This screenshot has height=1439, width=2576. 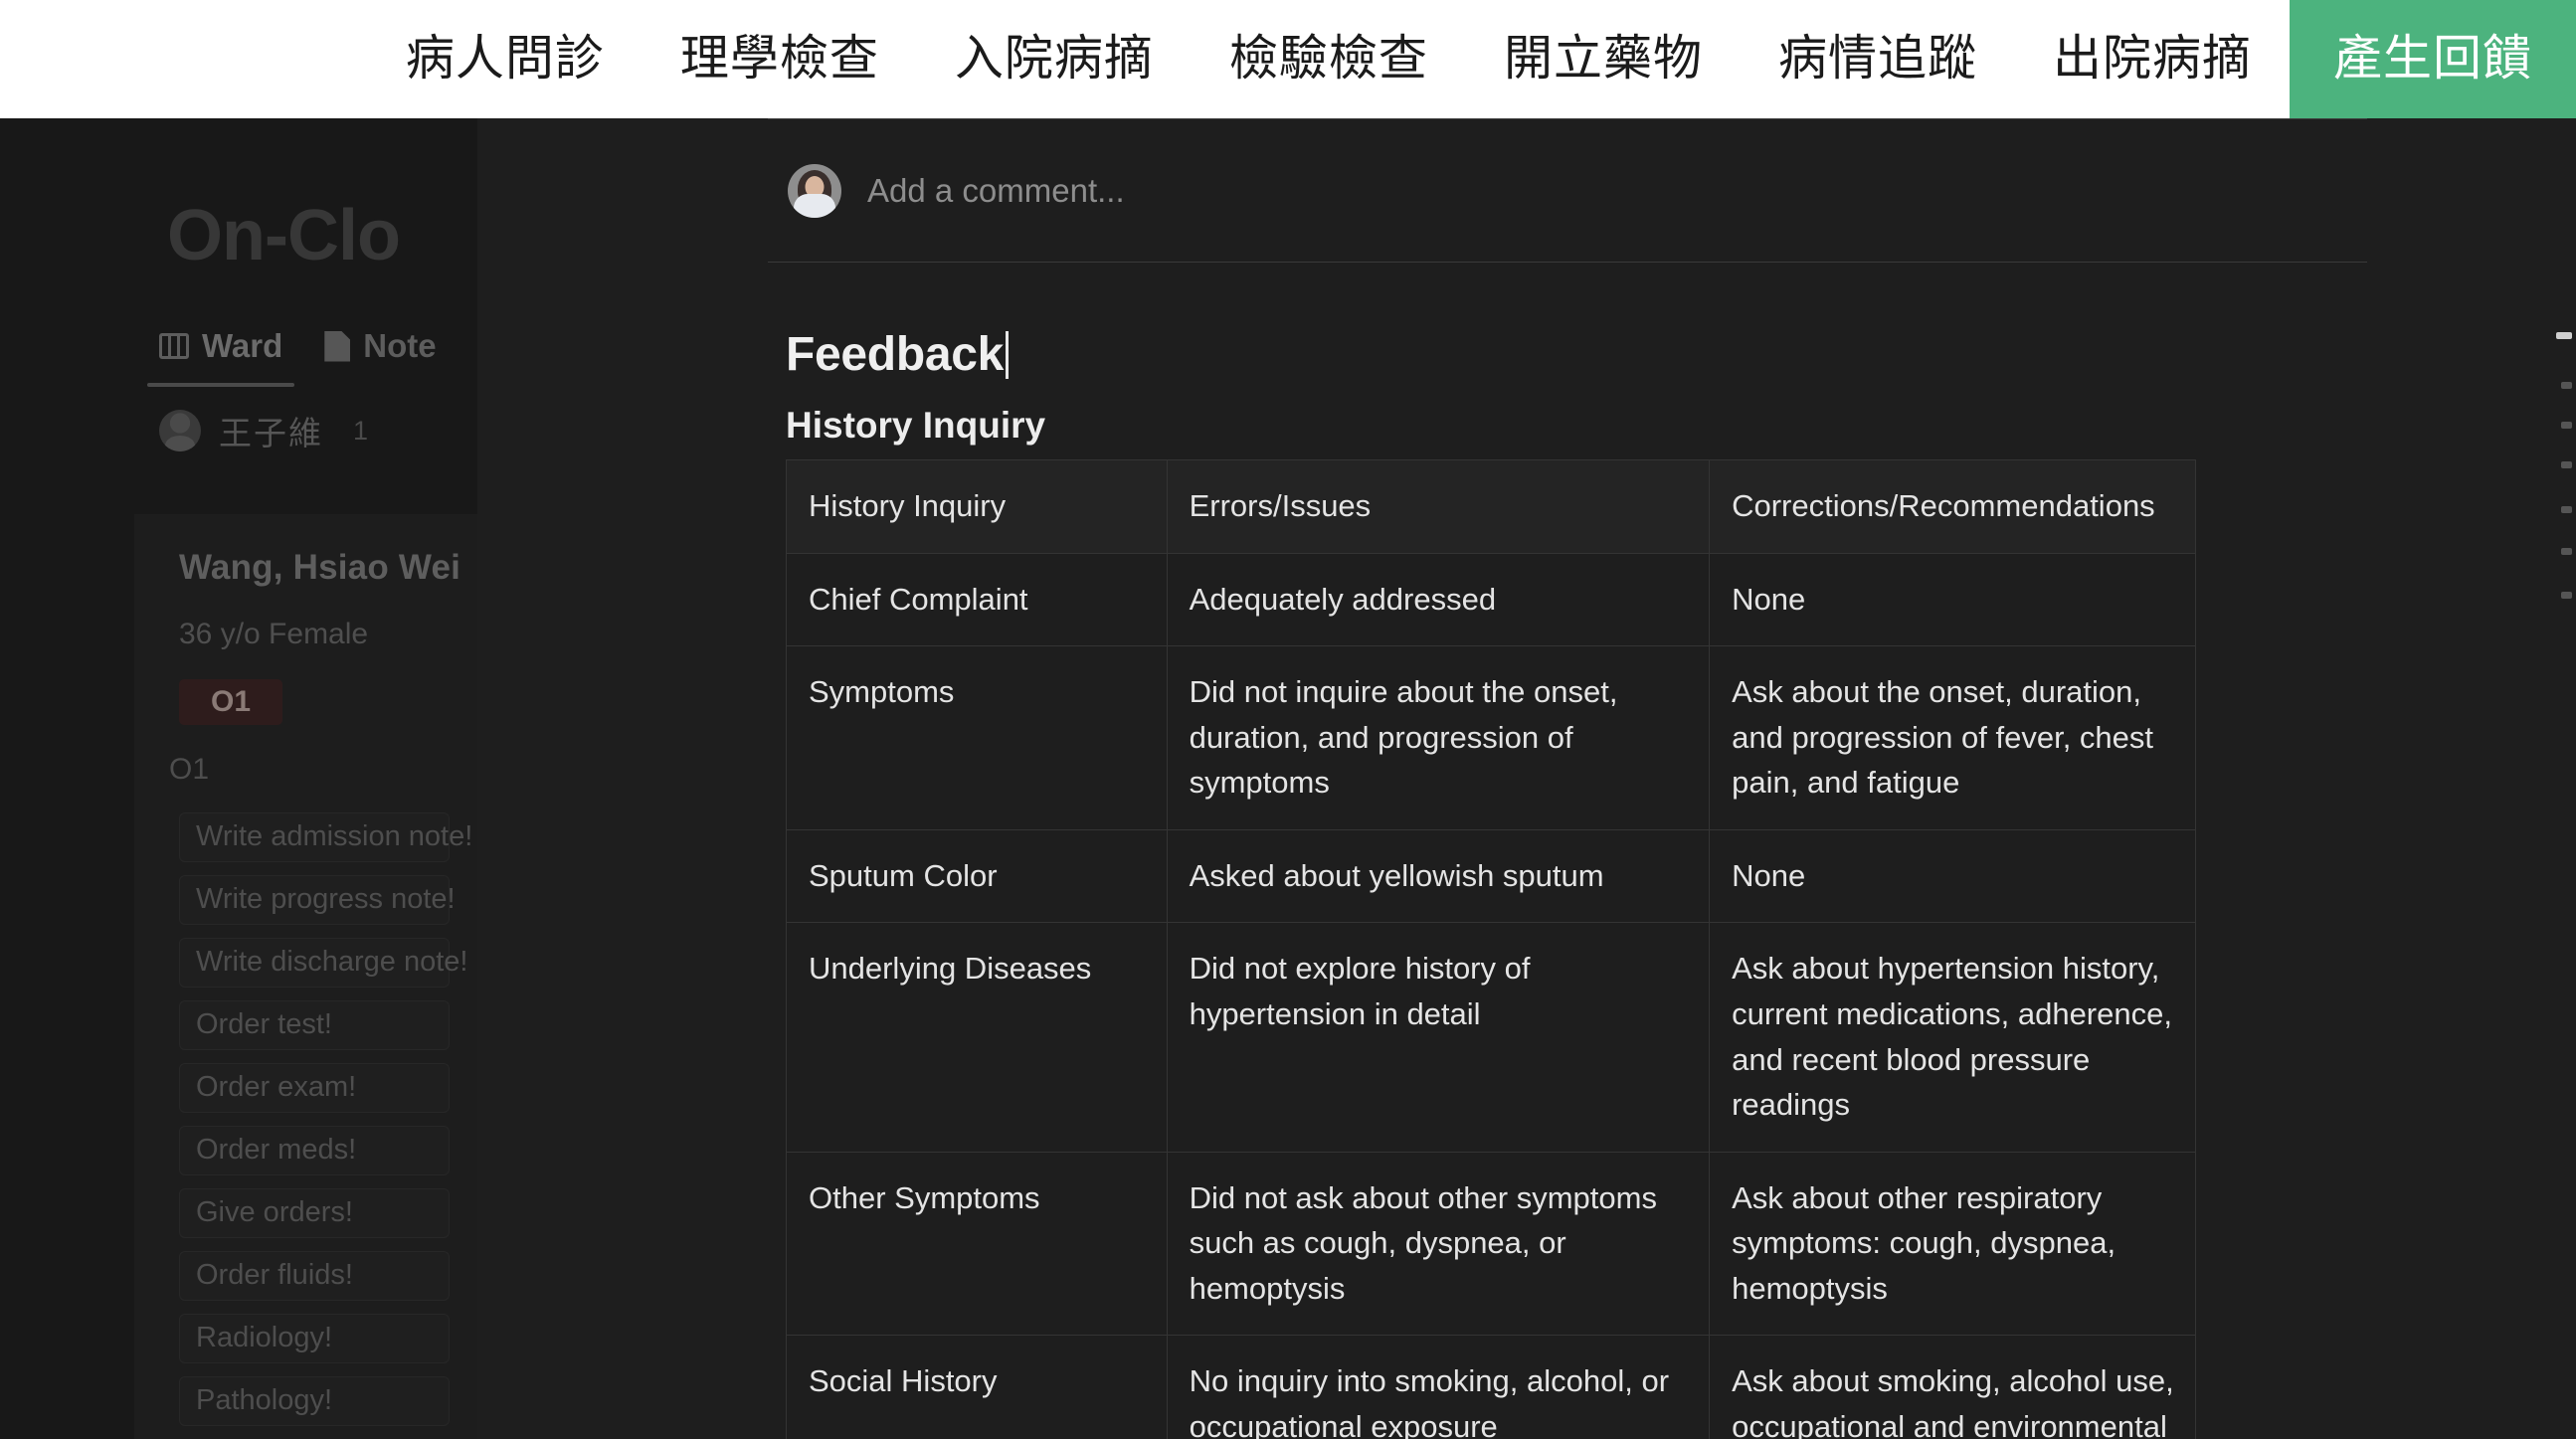 I want to click on top-tab-bar: 病人問診 理學檢查 入院病摘 檢驗檢查 開立藥物 病情追蹤 出院病摘 產生回饋, so click(x=1288, y=59).